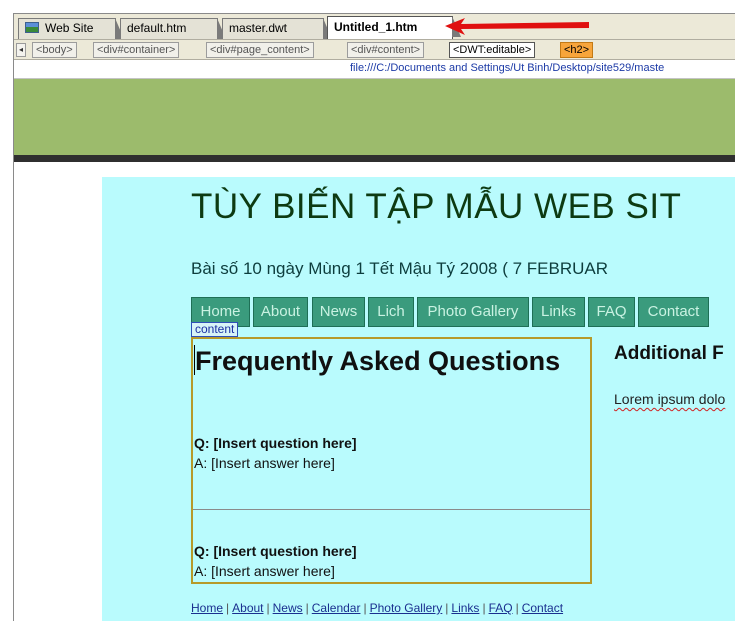  I want to click on tab-label: Web Site, so click(69, 28).